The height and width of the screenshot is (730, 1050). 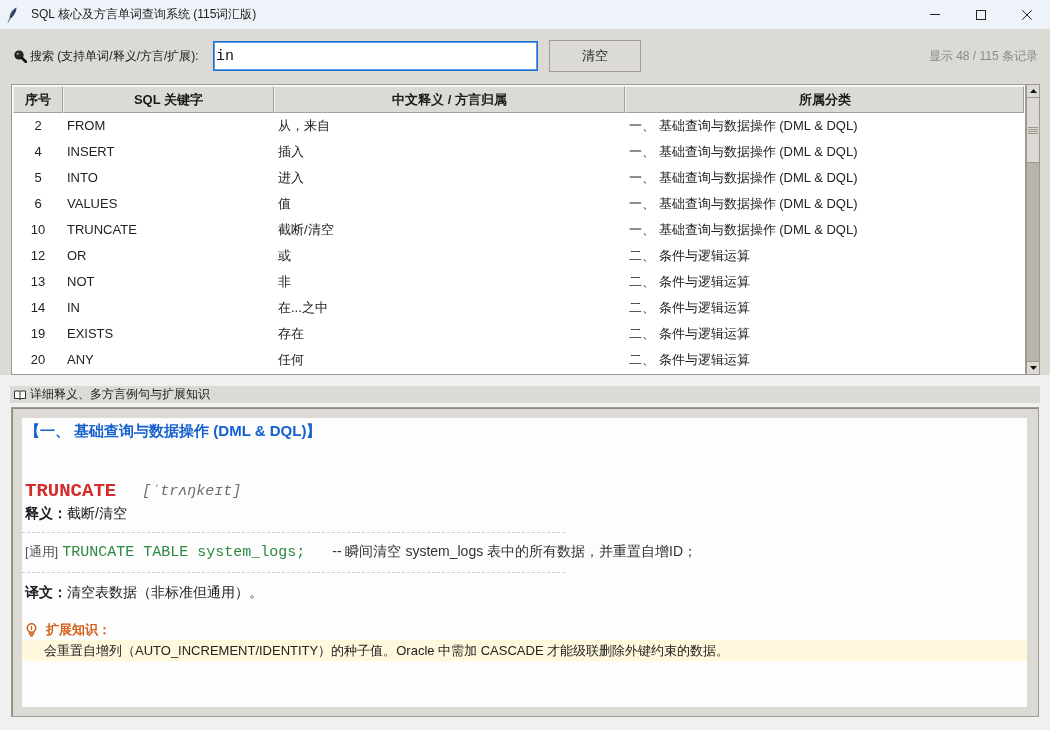 I want to click on table-cell-text: 4, so click(x=38, y=152).